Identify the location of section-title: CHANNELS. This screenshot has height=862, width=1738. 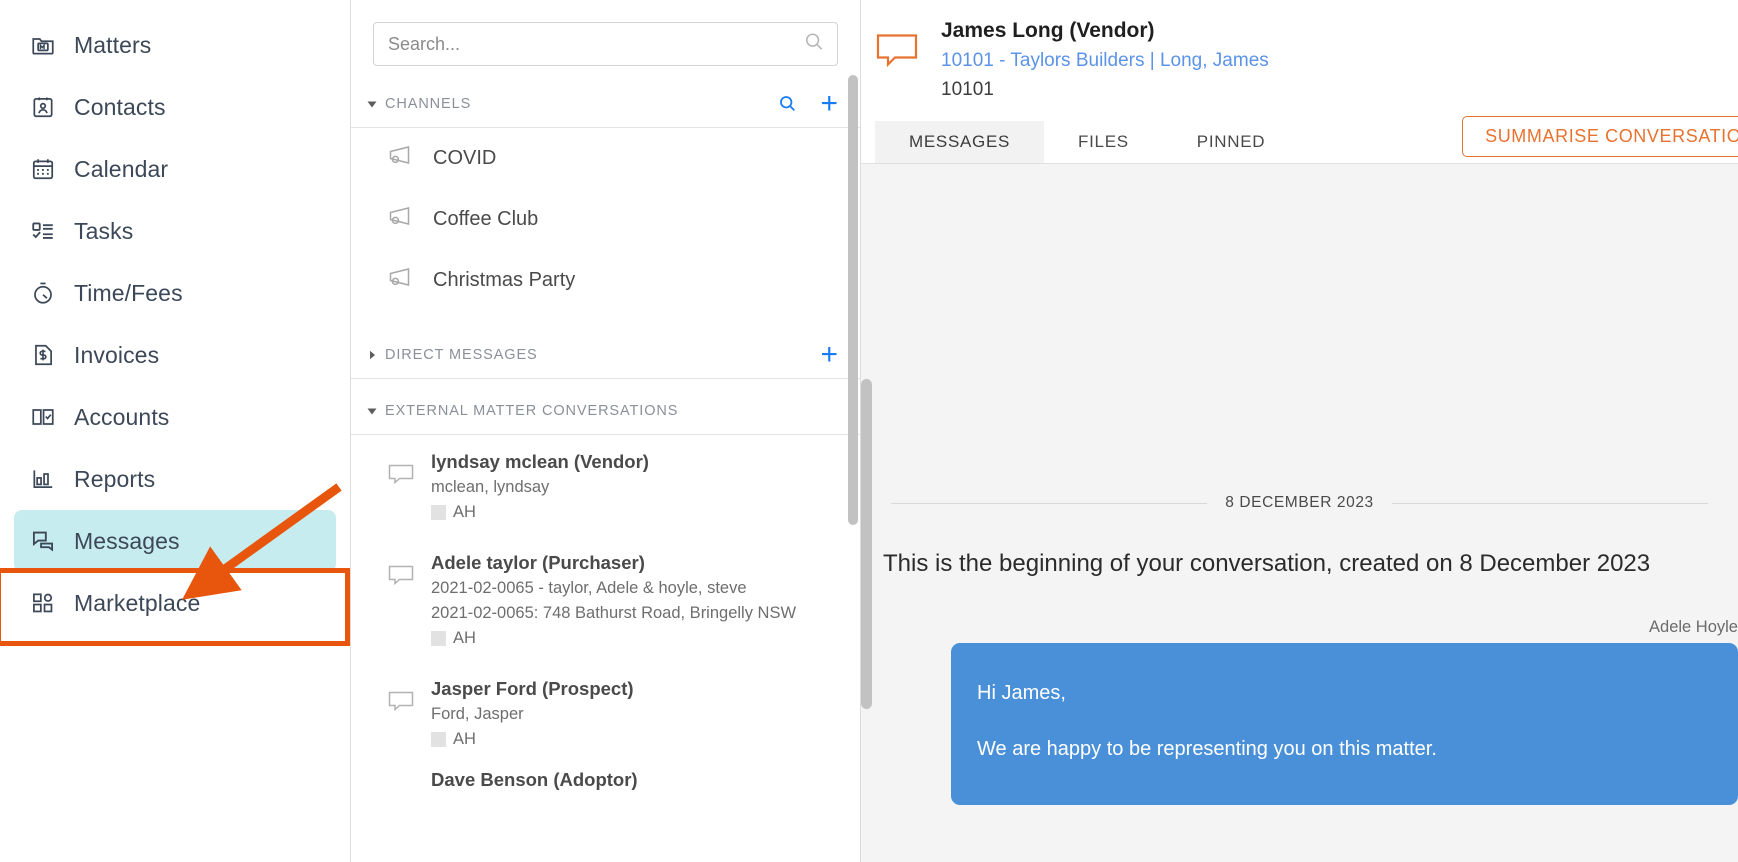
(428, 103).